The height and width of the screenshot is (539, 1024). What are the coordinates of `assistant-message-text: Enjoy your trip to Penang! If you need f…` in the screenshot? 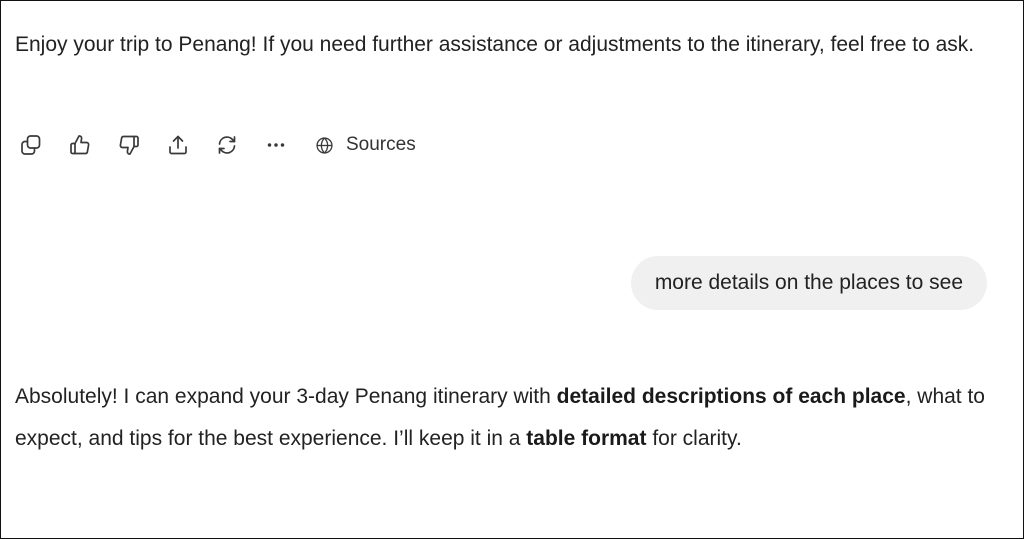 It's located at (495, 44).